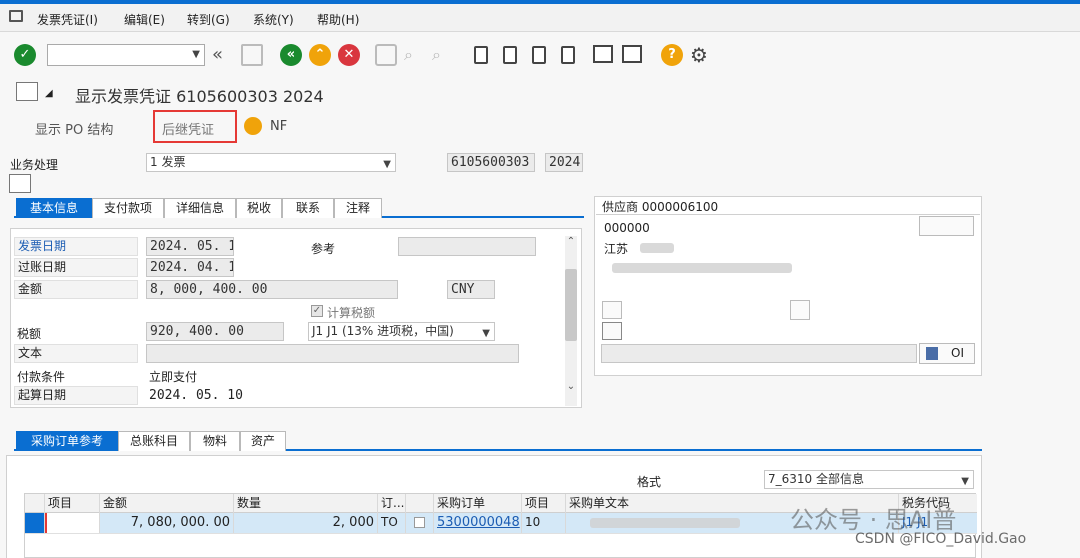 This screenshot has width=1080, height=558. I want to click on command-field: ▼, so click(126, 55).